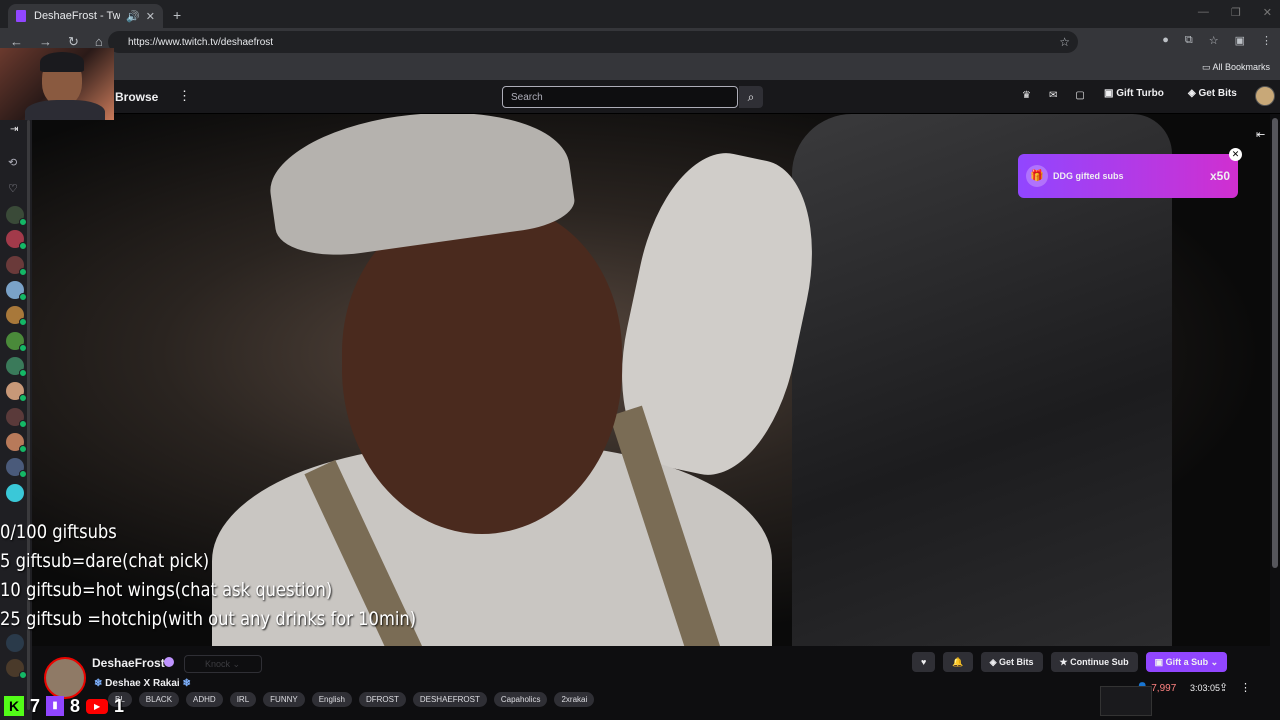 The height and width of the screenshot is (720, 1280). I want to click on inbox-icon: ✉, so click(1053, 95).